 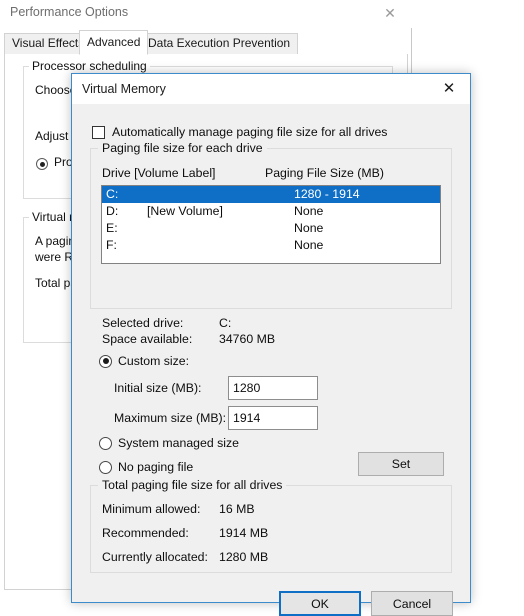 What do you see at coordinates (271, 211) in the screenshot?
I see `table-row: D: [New Volume] None` at bounding box center [271, 211].